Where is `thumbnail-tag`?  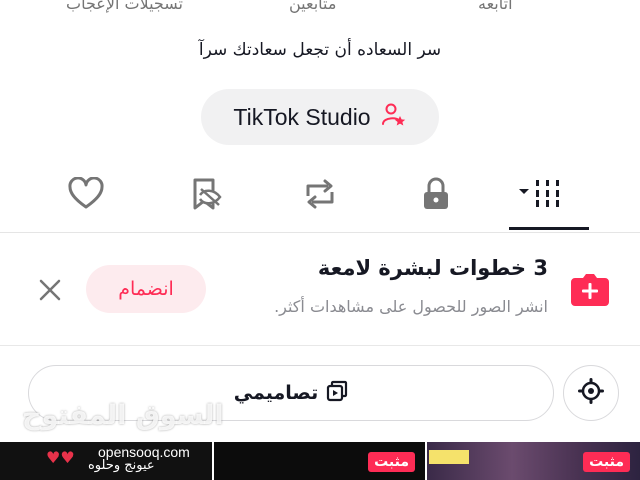 thumbnail-tag is located at coordinates (449, 457).